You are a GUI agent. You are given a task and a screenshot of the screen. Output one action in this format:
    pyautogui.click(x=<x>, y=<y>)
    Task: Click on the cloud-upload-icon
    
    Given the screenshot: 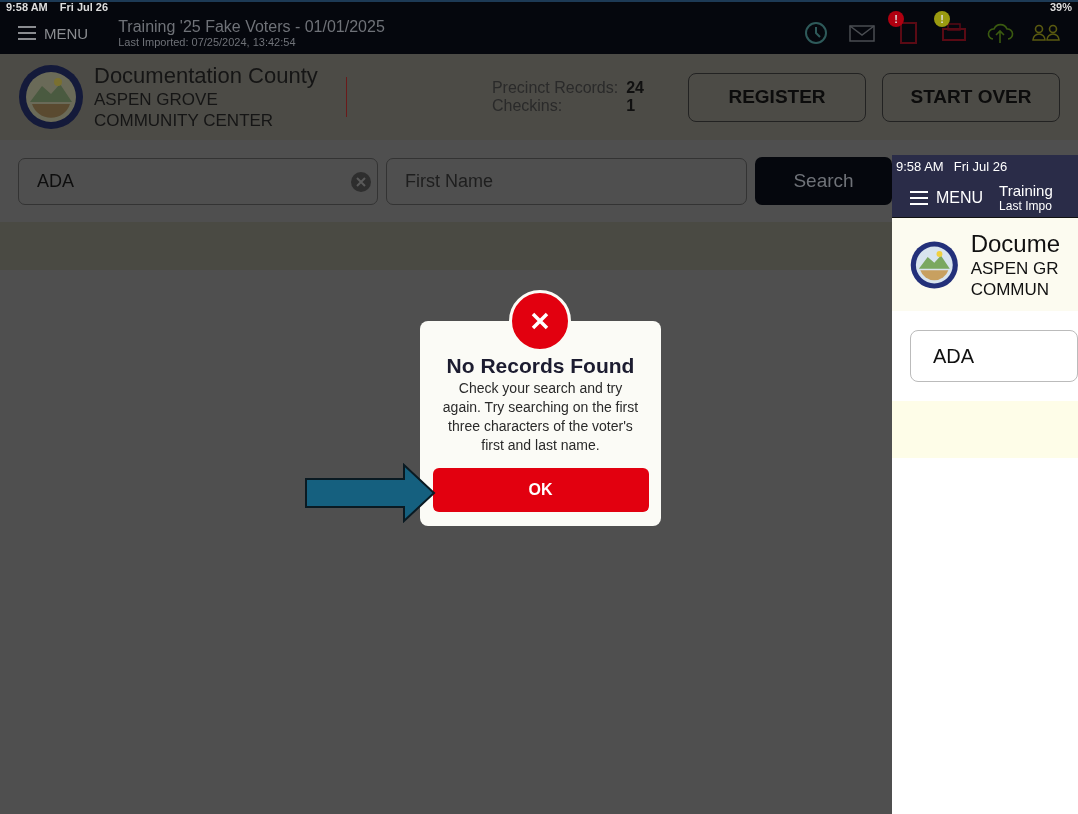 What is the action you would take?
    pyautogui.click(x=1000, y=33)
    